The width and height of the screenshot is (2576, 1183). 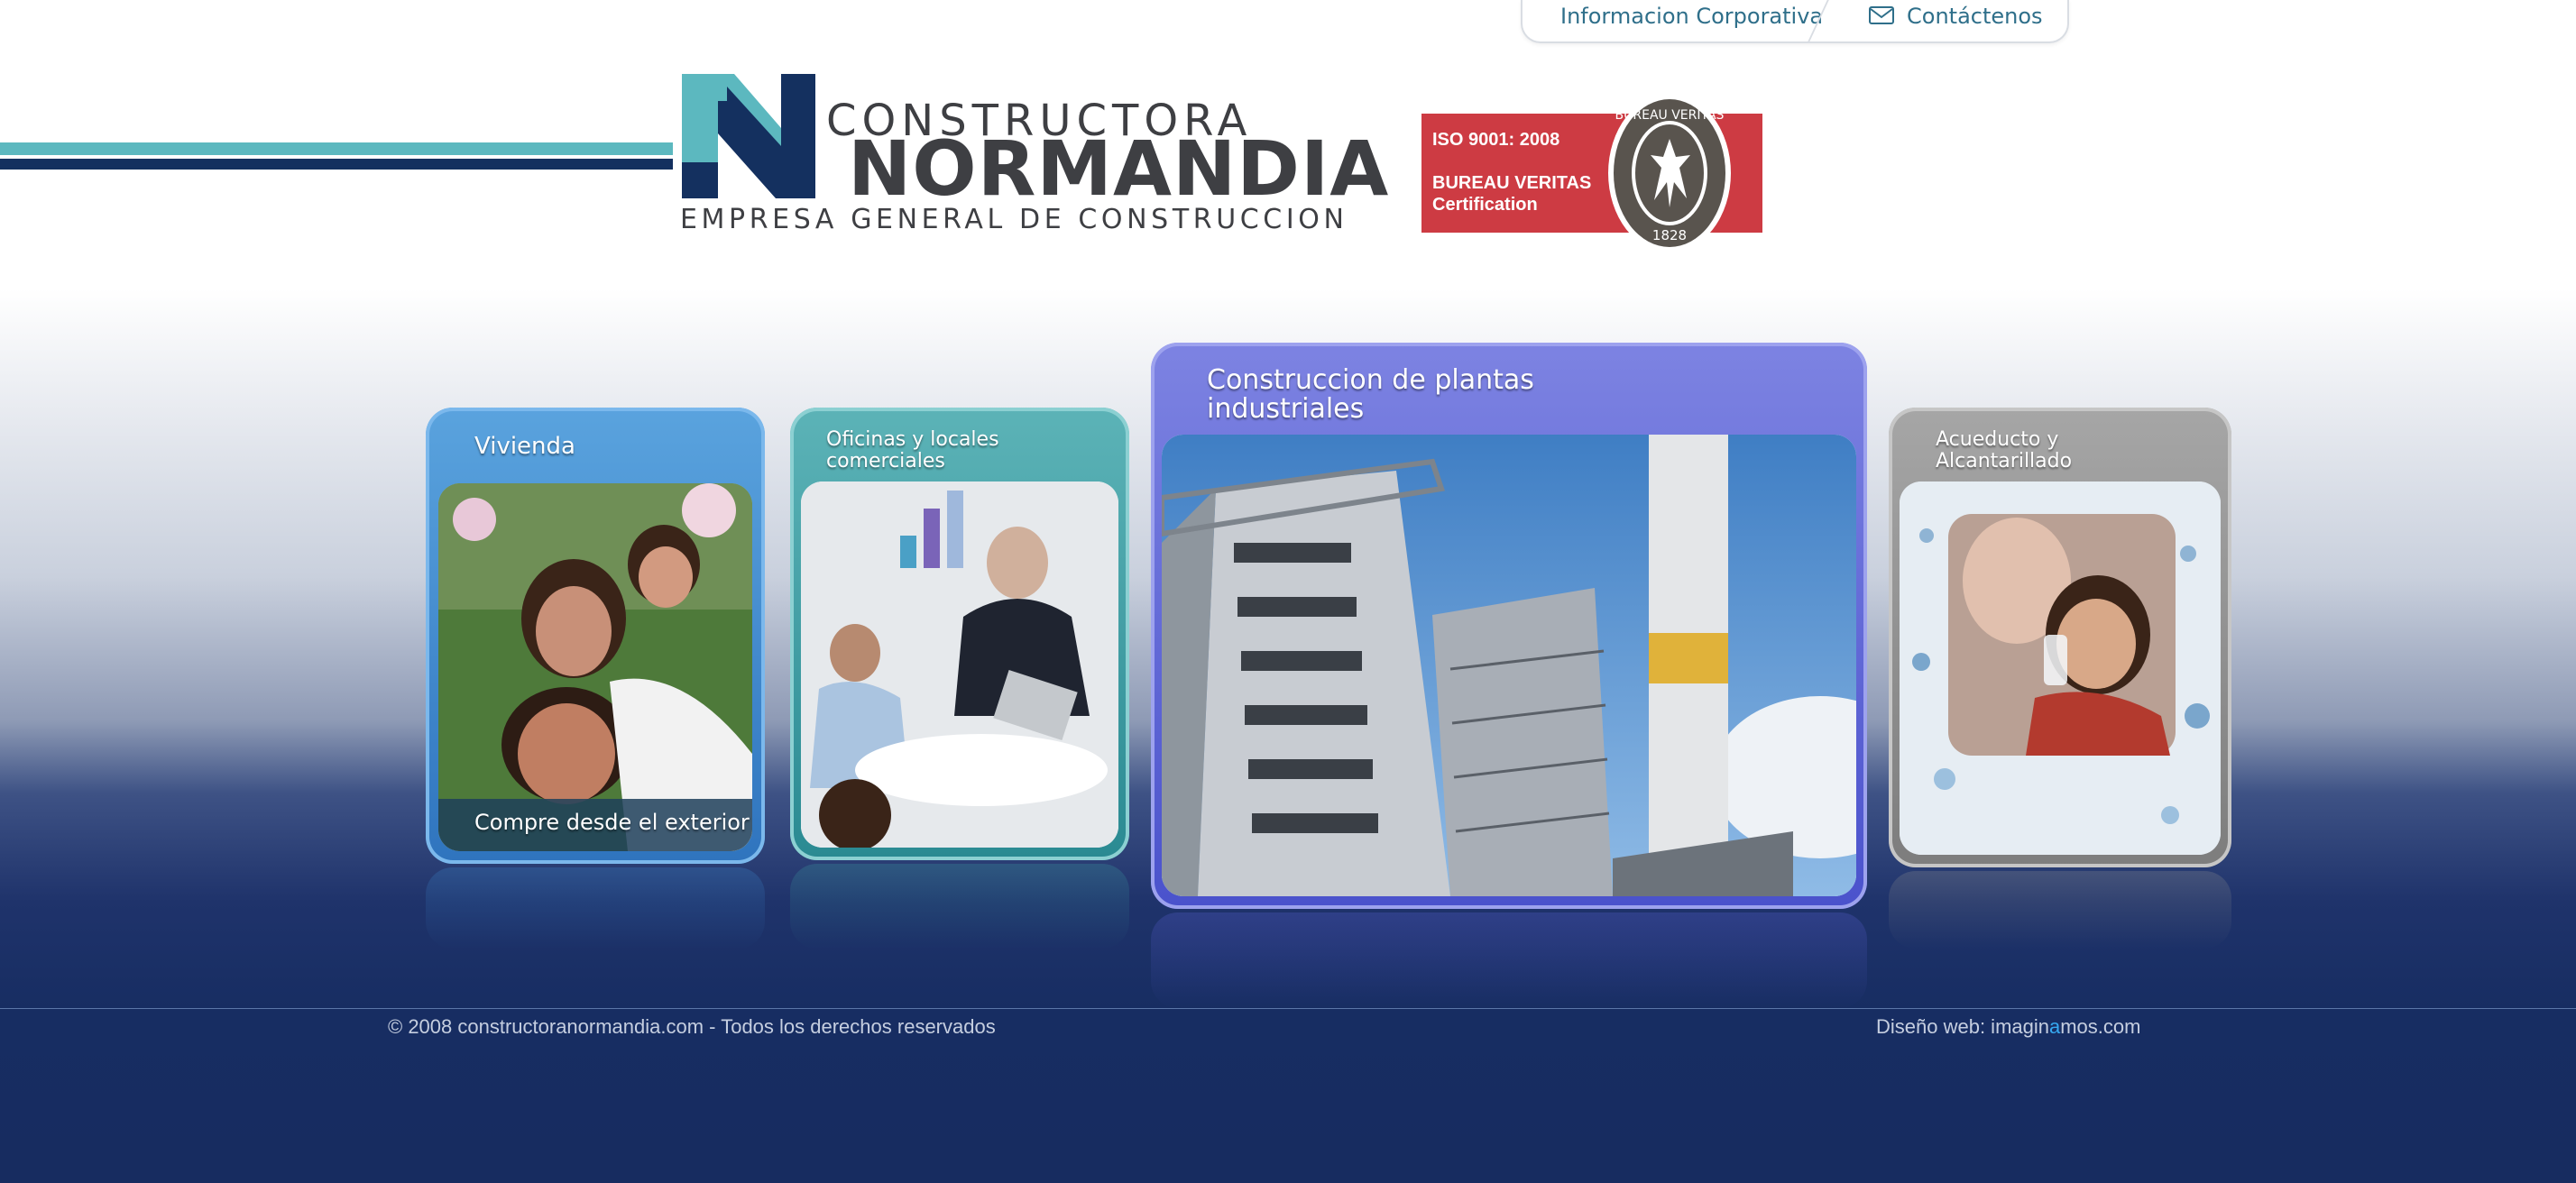 I want to click on card-acueducto-alcantarillado: Acueducto y Alcantarillado, so click(x=2060, y=637).